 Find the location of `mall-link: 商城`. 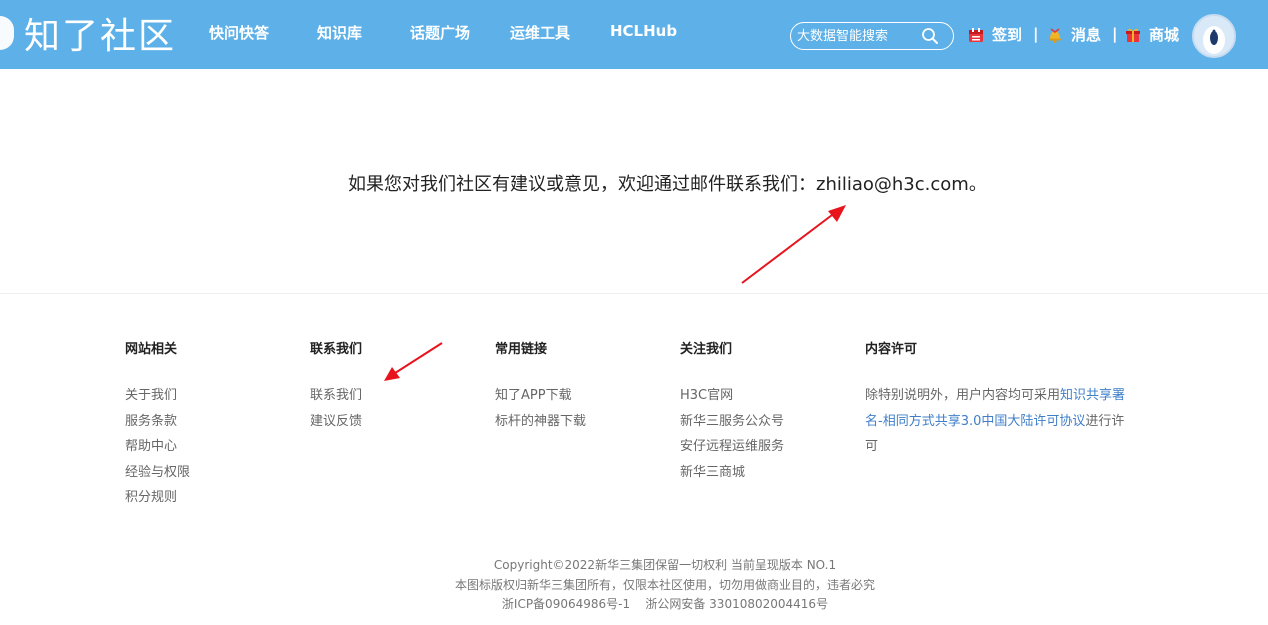

mall-link: 商城 is located at coordinates (1152, 34).